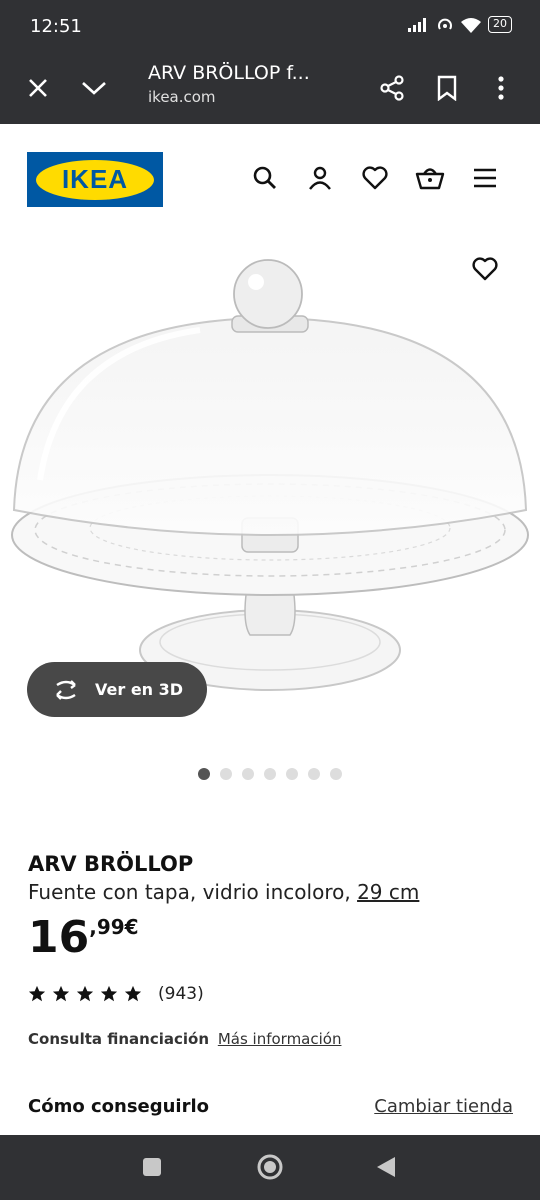 The image size is (540, 1200). Describe the element at coordinates (152, 1167) in the screenshot. I see `recents-icon` at that location.